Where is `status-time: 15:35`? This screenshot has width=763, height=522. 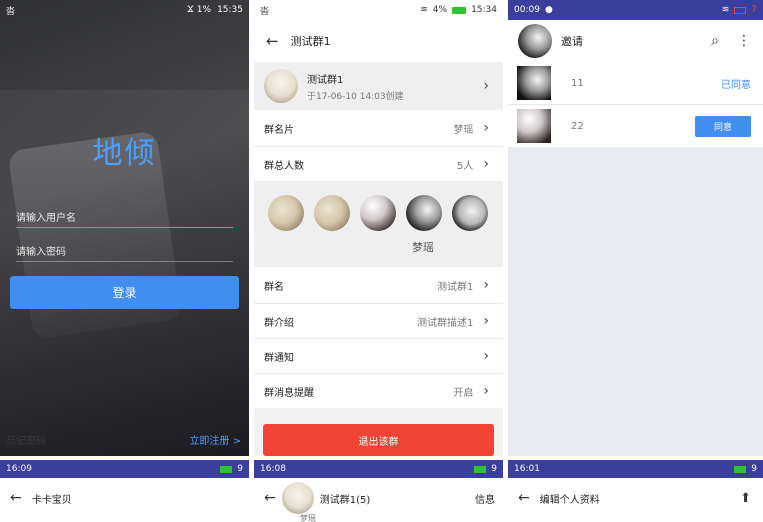
status-time: 15:35 is located at coordinates (230, 10).